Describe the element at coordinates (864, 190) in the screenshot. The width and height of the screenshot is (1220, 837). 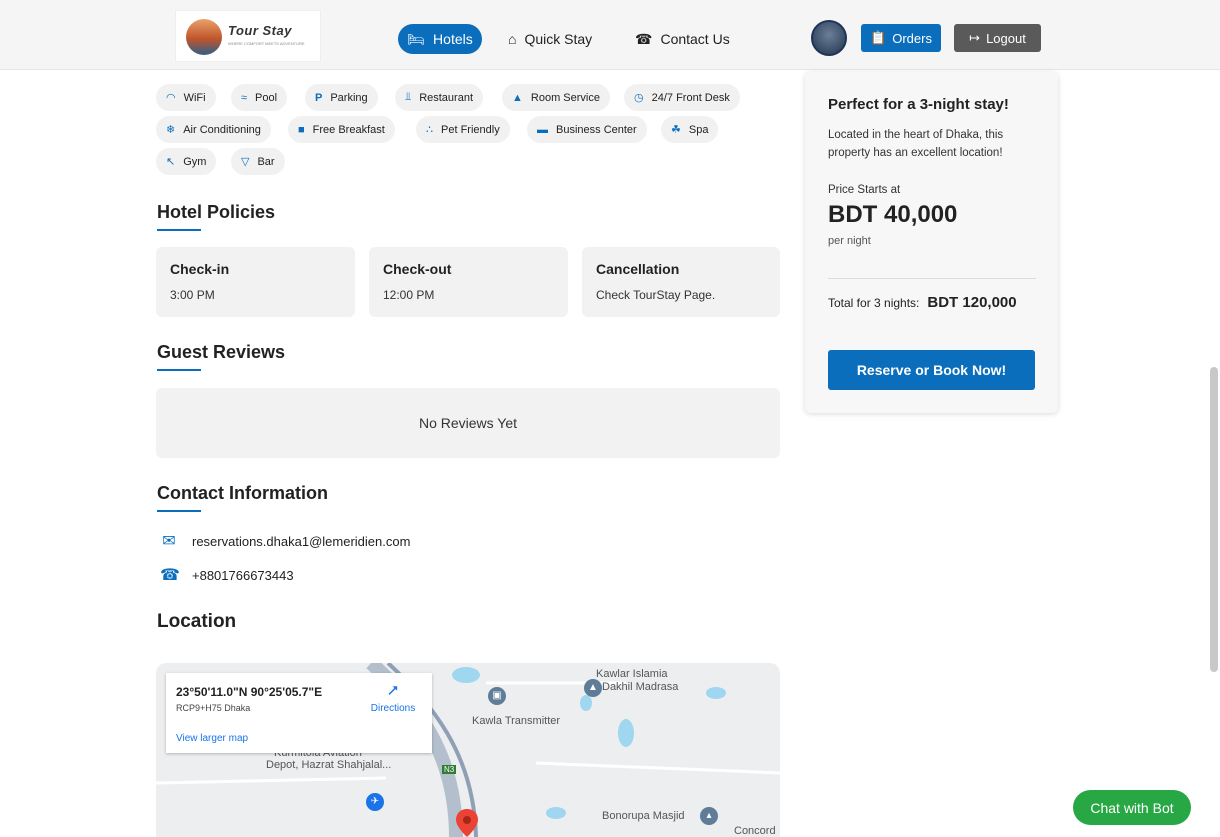
I see `price-label: Price Starts at` at that location.